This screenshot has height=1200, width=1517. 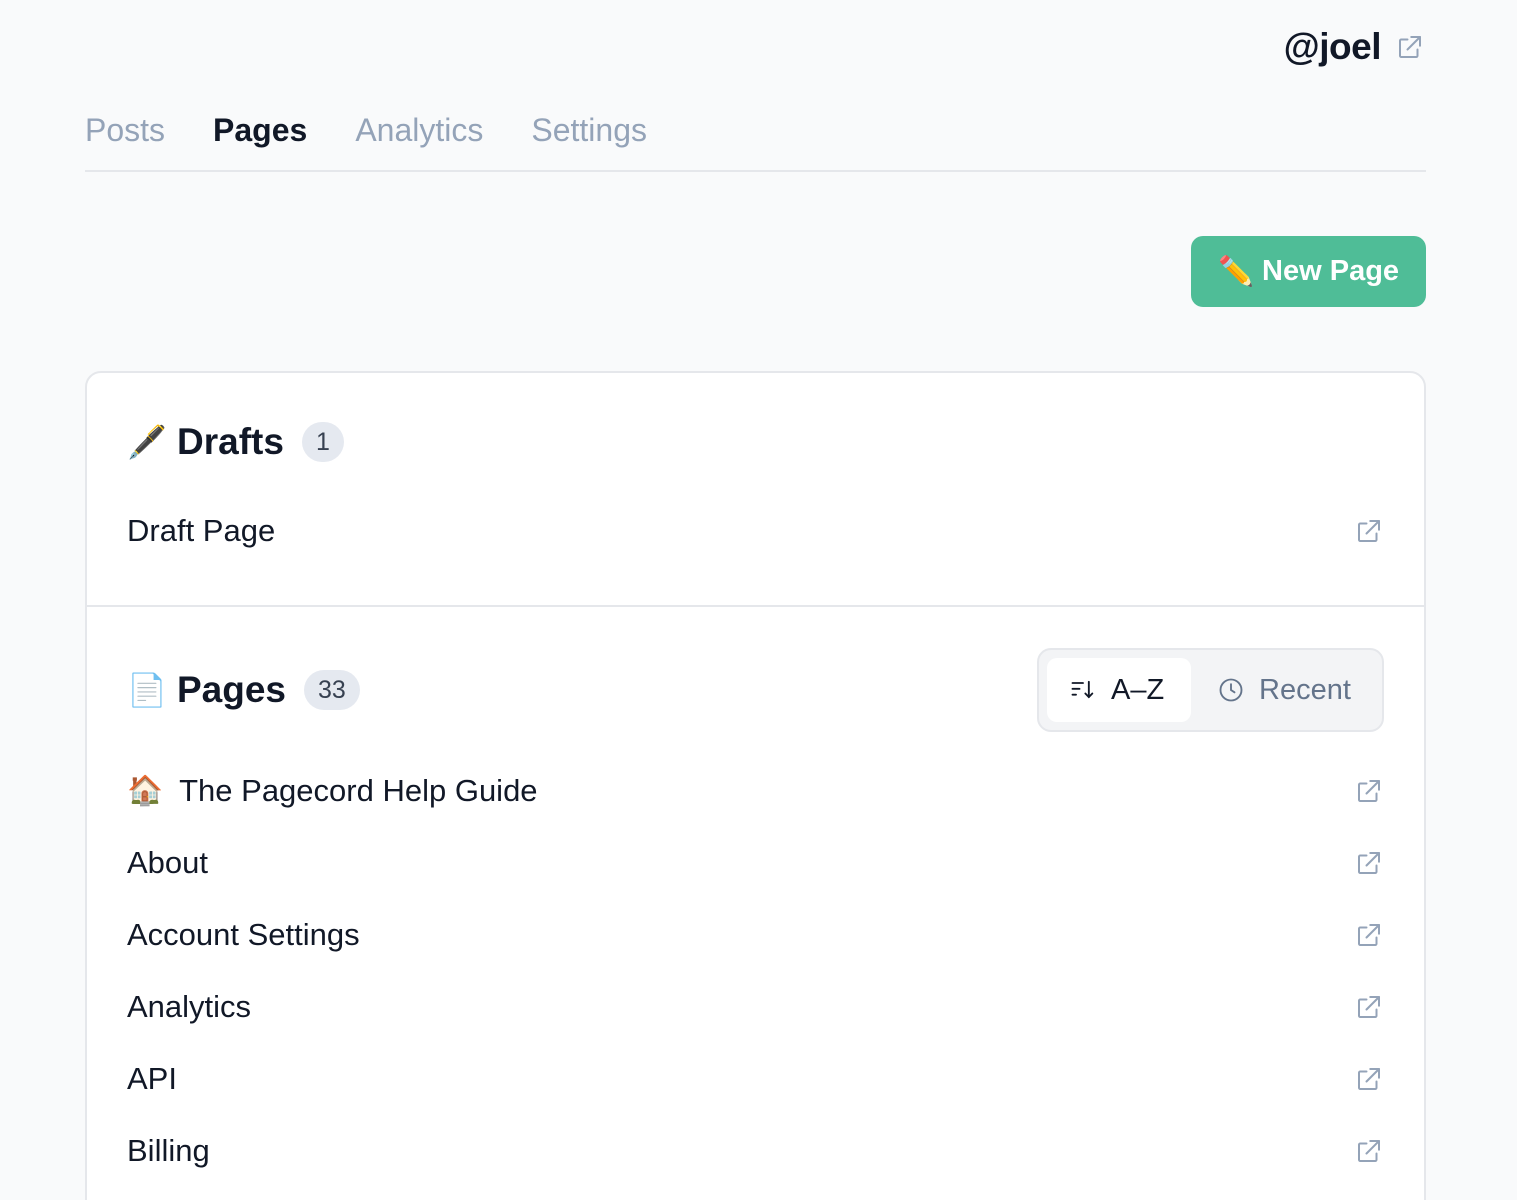 I want to click on new-page-button: ✏️ New Page, so click(x=1308, y=271).